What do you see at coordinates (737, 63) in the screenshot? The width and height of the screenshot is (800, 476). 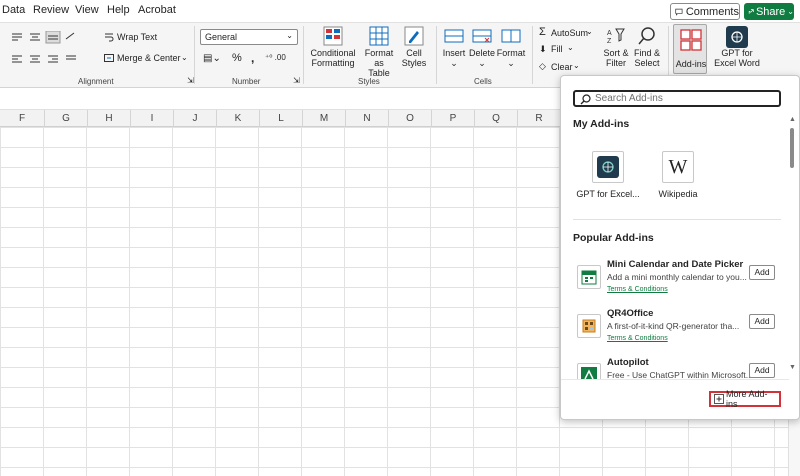 I see `gpt-label-2: Excel Word` at bounding box center [737, 63].